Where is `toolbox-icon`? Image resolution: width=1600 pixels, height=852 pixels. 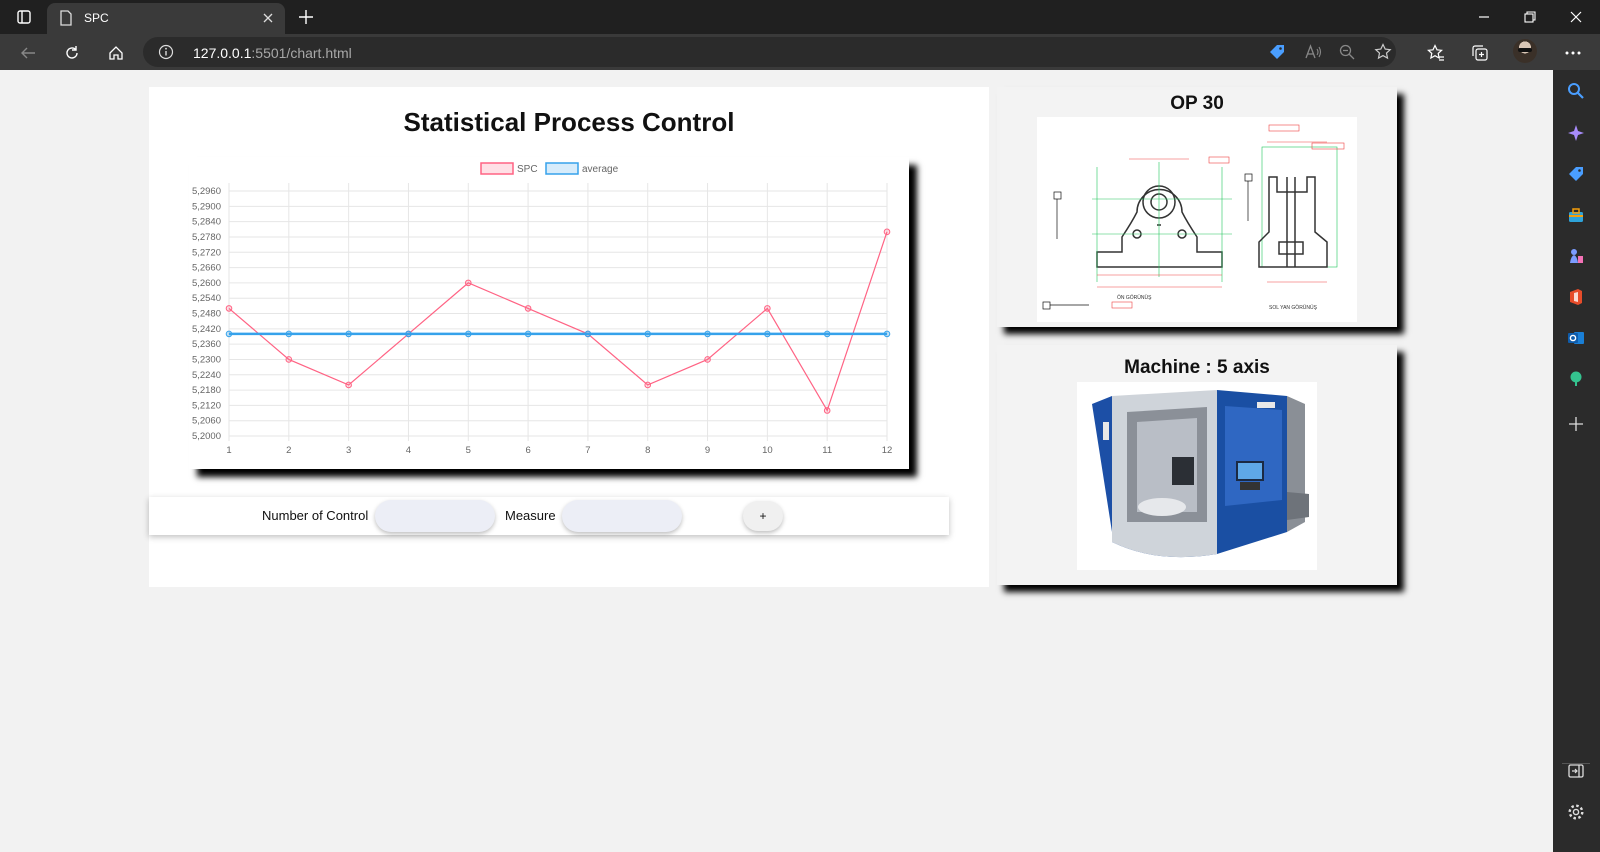
toolbox-icon is located at coordinates (1576, 215).